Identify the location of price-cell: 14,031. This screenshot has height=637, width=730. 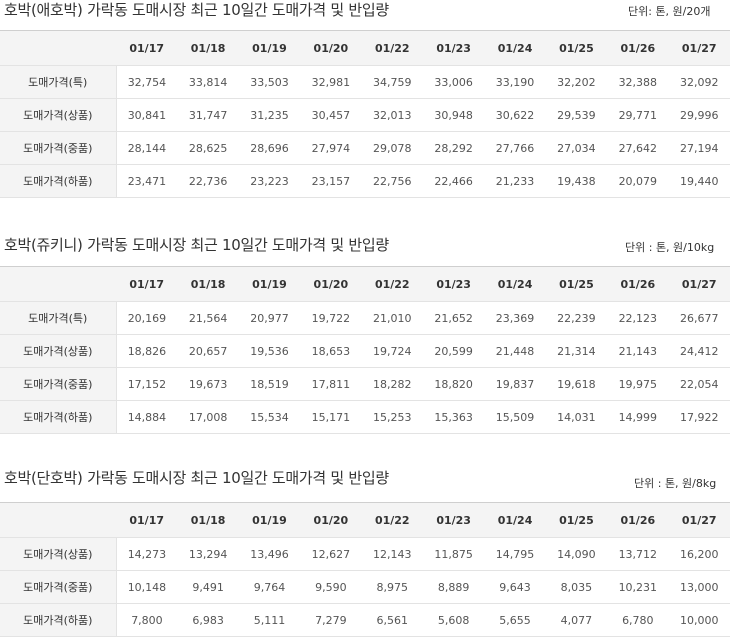
(576, 417).